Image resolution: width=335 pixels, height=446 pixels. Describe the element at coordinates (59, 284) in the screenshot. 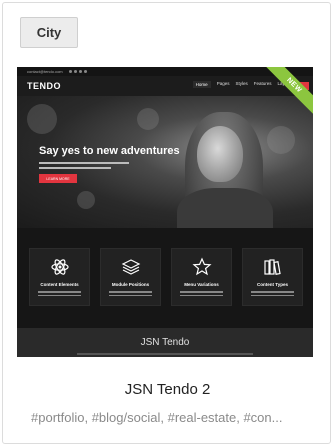

I see `preview-feature-title: Content Elements` at that location.